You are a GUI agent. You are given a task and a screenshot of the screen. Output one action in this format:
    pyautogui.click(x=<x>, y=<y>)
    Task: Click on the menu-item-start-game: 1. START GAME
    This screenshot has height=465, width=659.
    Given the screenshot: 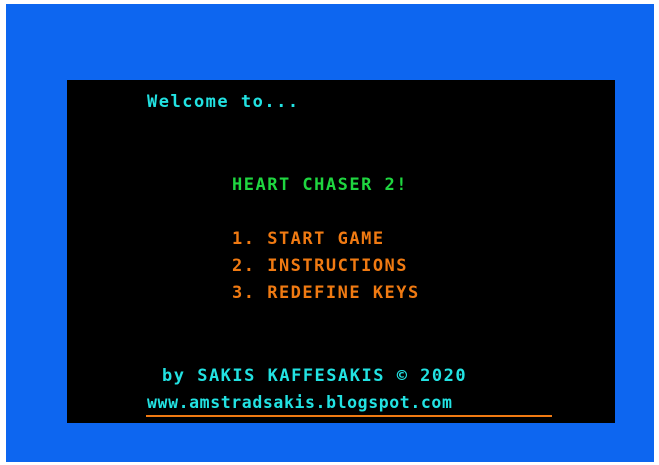 What is the action you would take?
    pyautogui.click(x=308, y=239)
    